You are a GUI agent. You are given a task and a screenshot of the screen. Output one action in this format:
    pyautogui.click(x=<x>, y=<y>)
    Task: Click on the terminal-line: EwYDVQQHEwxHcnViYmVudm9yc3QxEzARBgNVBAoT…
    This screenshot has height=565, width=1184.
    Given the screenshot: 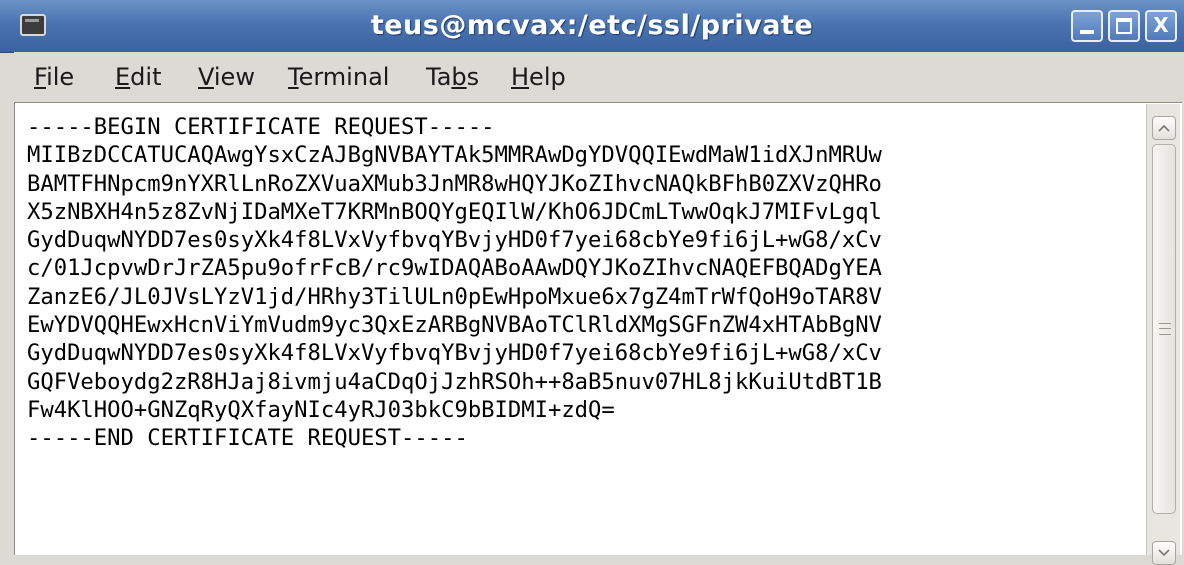 What is the action you would take?
    pyautogui.click(x=454, y=325)
    